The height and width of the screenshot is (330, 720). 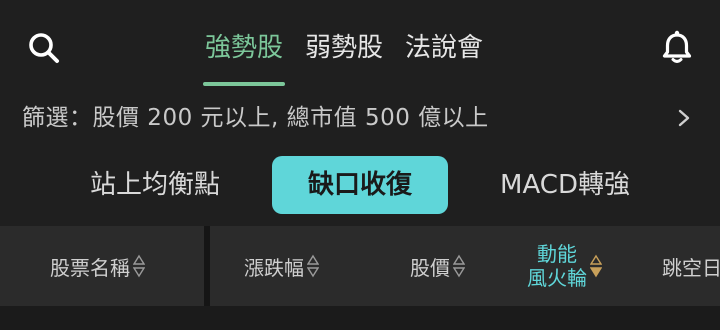 What do you see at coordinates (596, 266) in the screenshot?
I see `sort-descending-icon` at bounding box center [596, 266].